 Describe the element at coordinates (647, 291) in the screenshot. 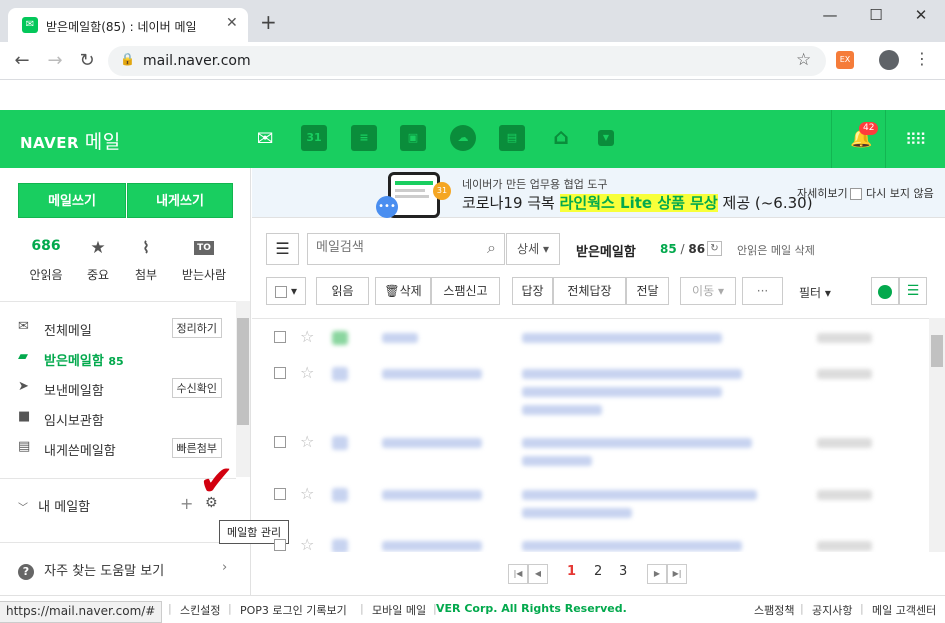

I see `forward-button: 전달` at that location.